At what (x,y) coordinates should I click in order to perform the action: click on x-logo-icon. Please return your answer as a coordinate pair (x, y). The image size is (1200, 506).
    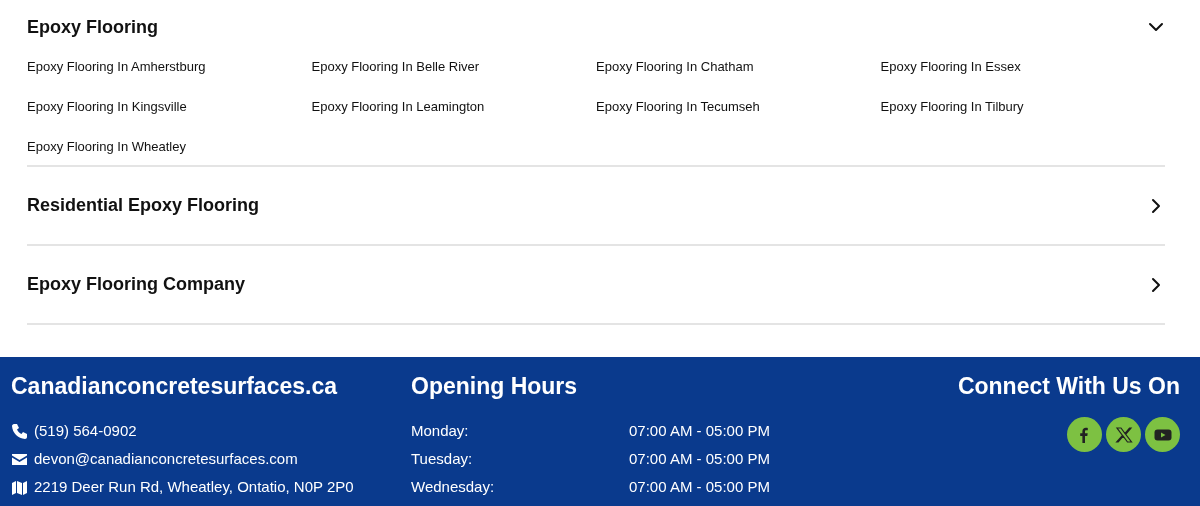
    Looking at the image, I should click on (1123, 434).